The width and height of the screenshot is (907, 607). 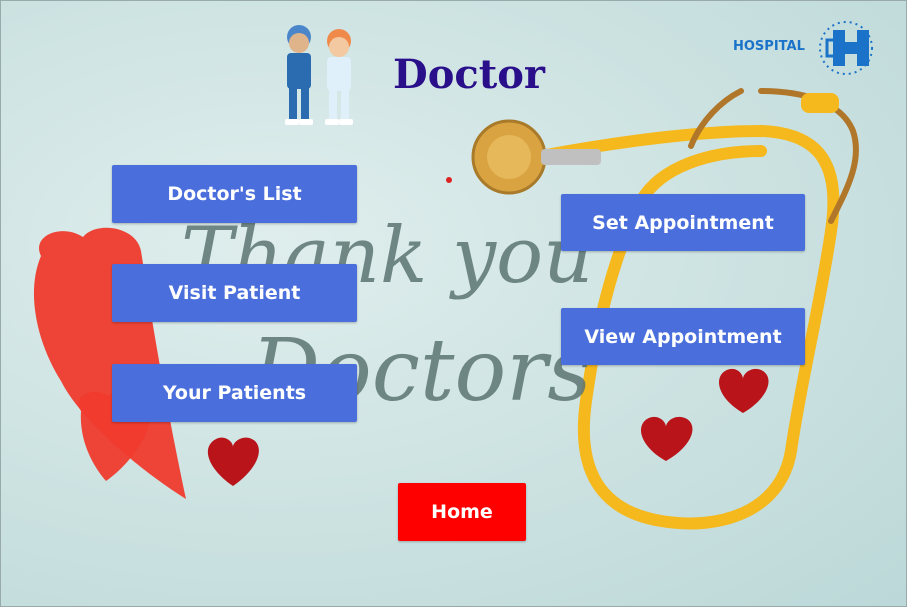 What do you see at coordinates (683, 222) in the screenshot?
I see `set-appointment-button: Set Appointment` at bounding box center [683, 222].